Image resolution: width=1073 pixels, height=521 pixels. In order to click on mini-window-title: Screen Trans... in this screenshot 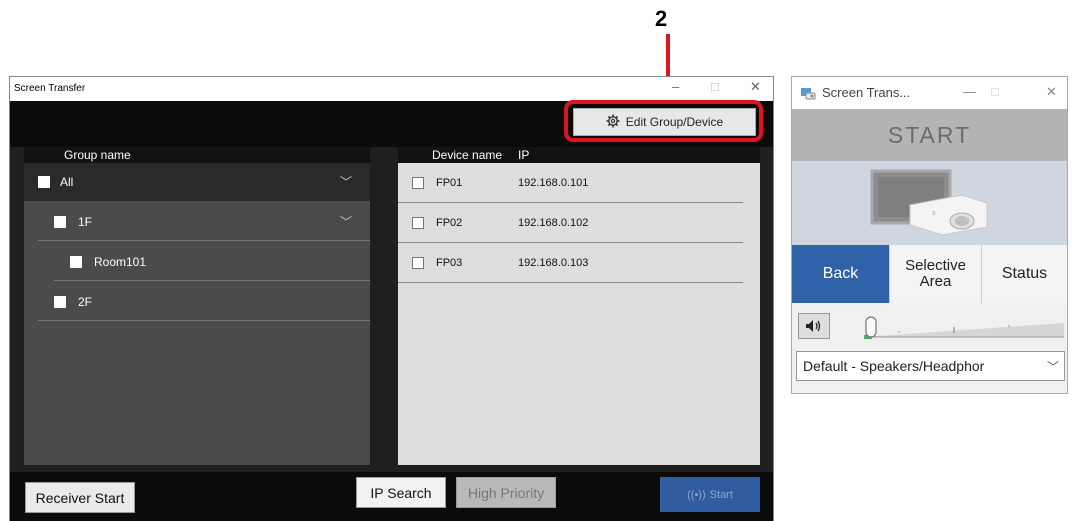, I will do `click(866, 92)`.